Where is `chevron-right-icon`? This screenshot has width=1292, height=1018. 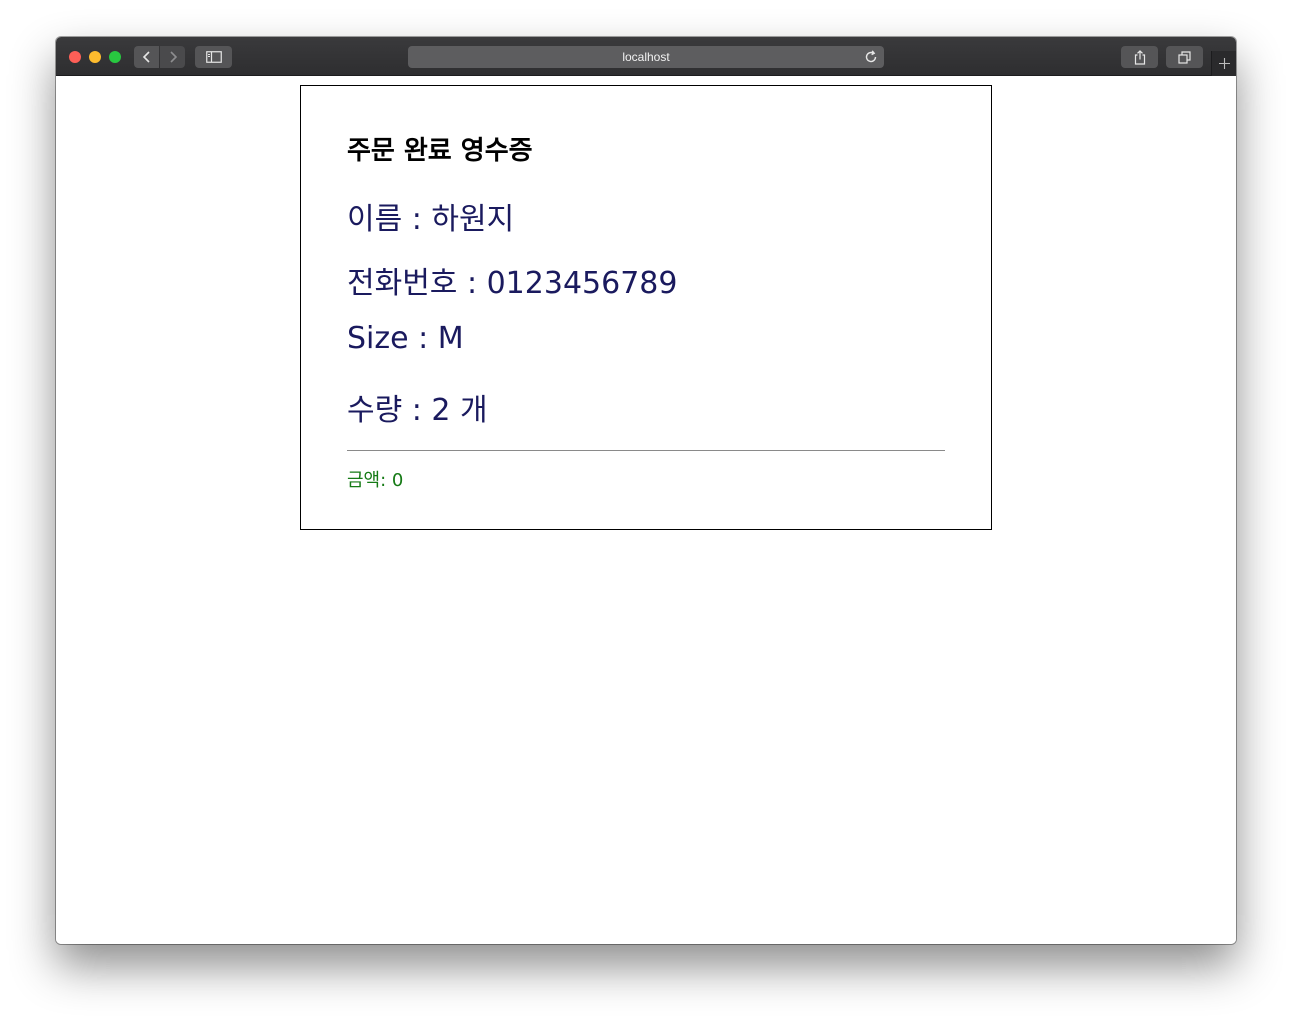
chevron-right-icon is located at coordinates (173, 57).